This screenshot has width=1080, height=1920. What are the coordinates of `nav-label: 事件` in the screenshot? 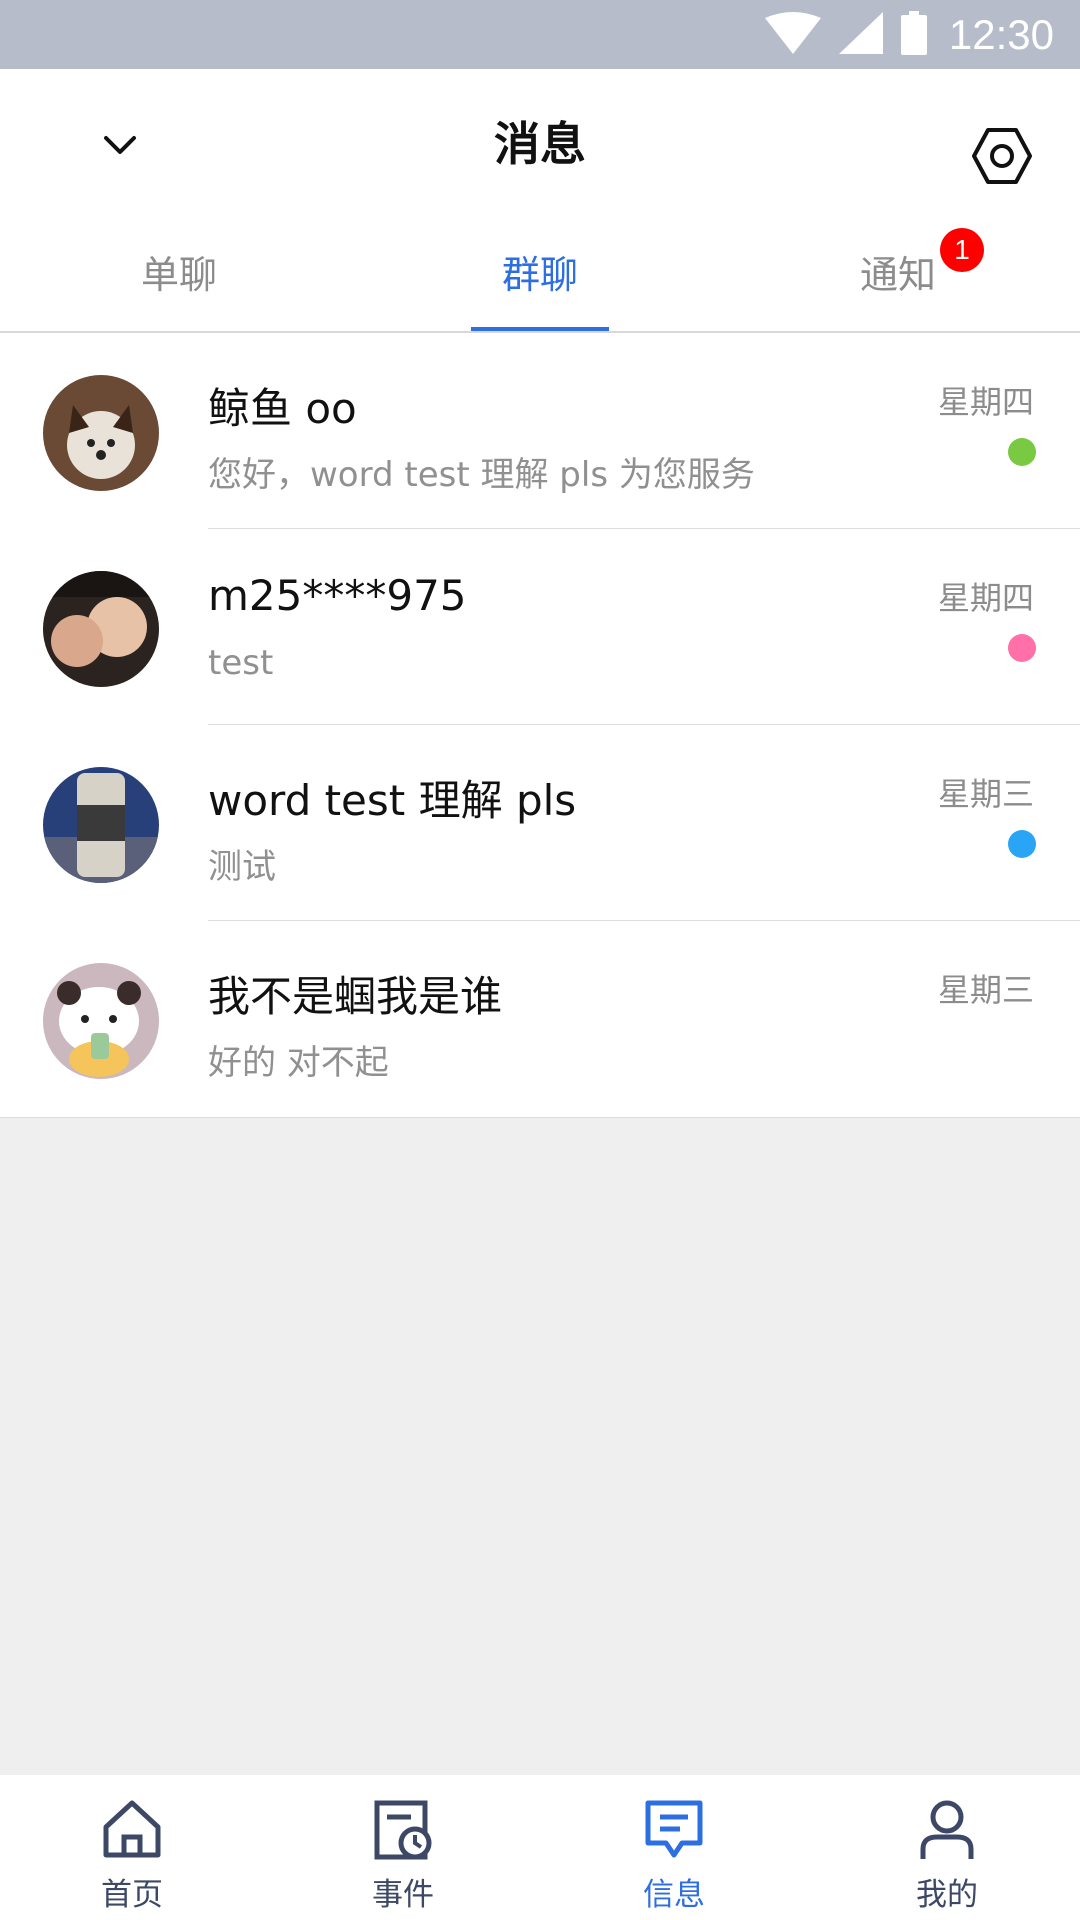 It's located at (403, 1895).